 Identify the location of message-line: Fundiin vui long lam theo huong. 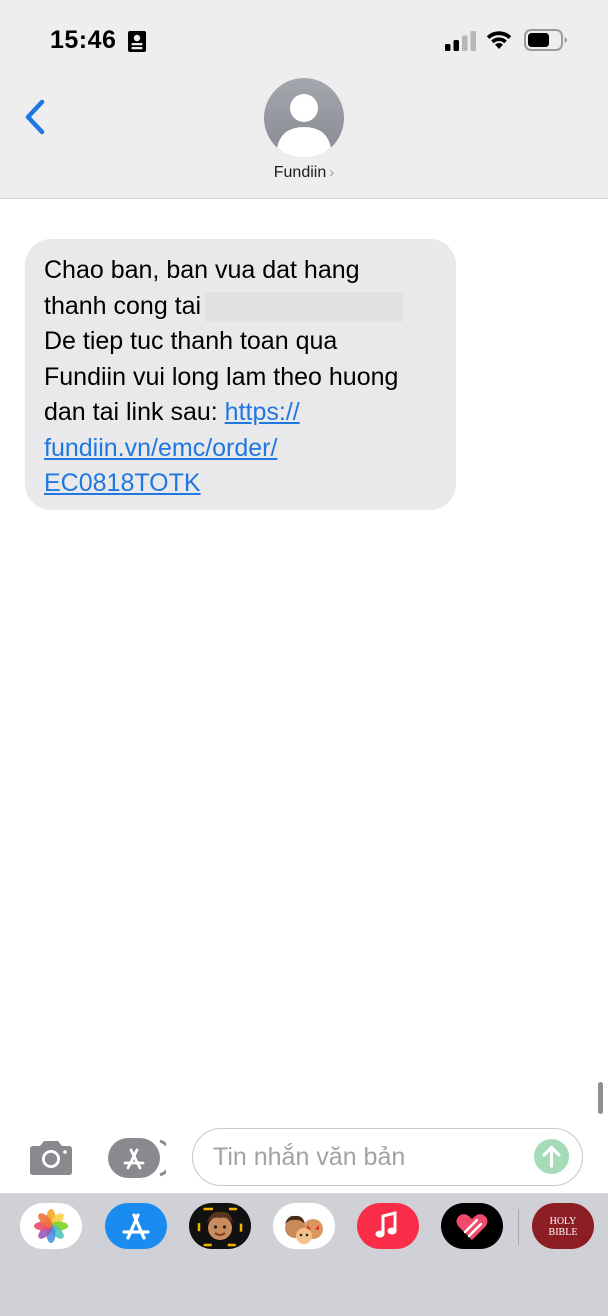
(221, 376).